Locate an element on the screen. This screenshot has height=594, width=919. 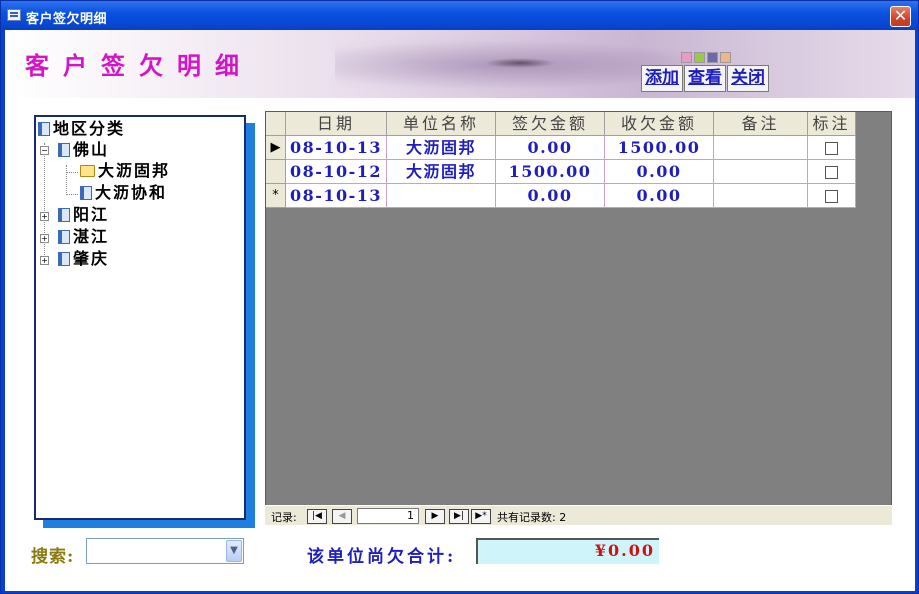
swatch-green is located at coordinates (699, 57).